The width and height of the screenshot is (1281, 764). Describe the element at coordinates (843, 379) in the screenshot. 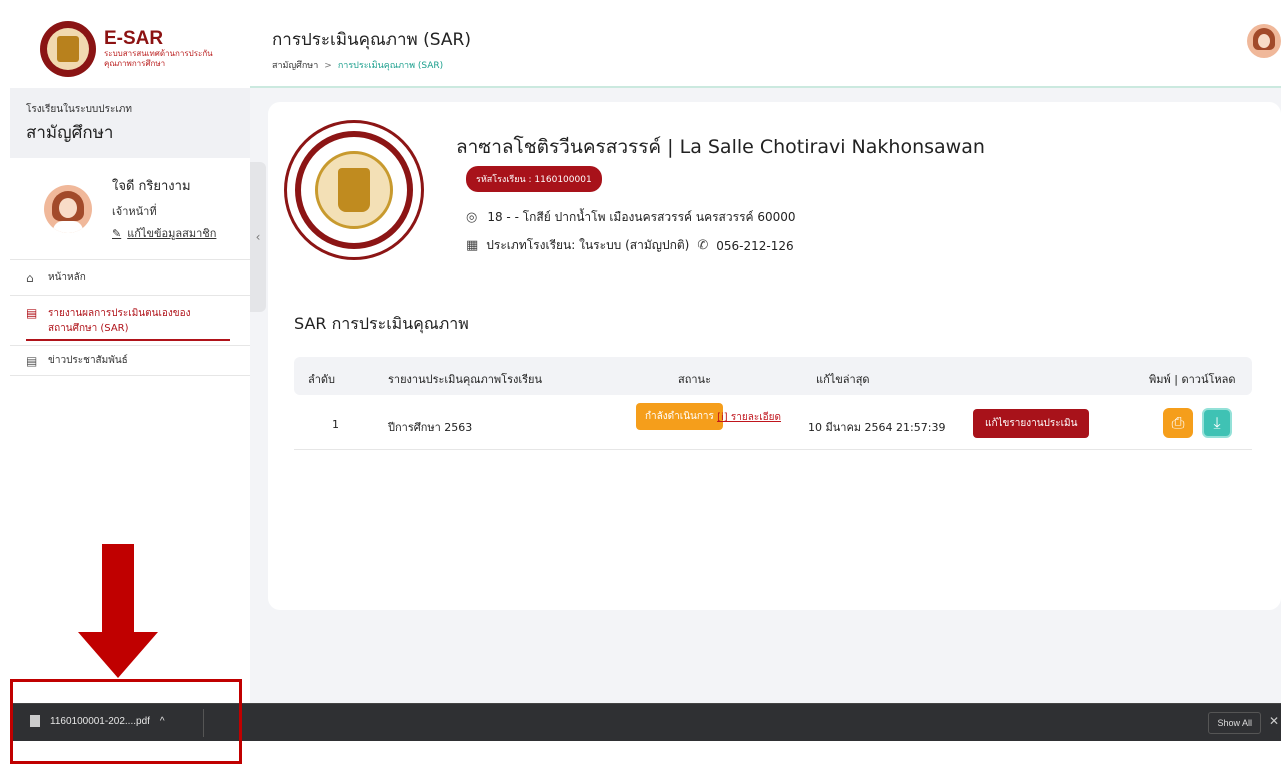

I see `column-header: แก้ไขล่าสุด` at that location.